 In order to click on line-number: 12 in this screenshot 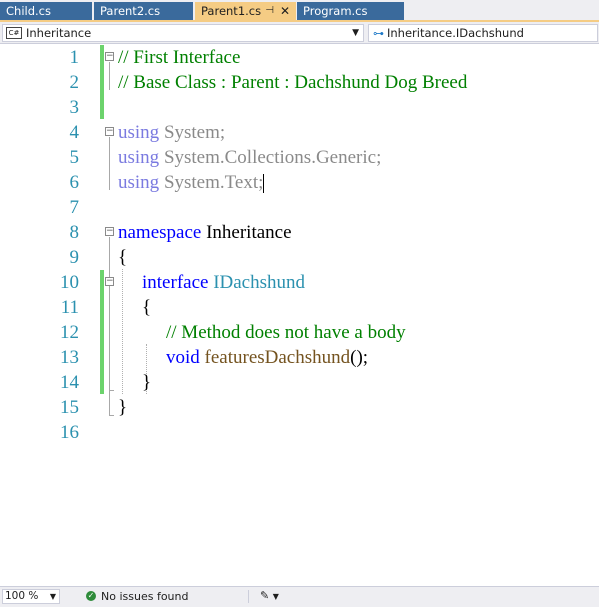, I will do `click(69, 332)`.